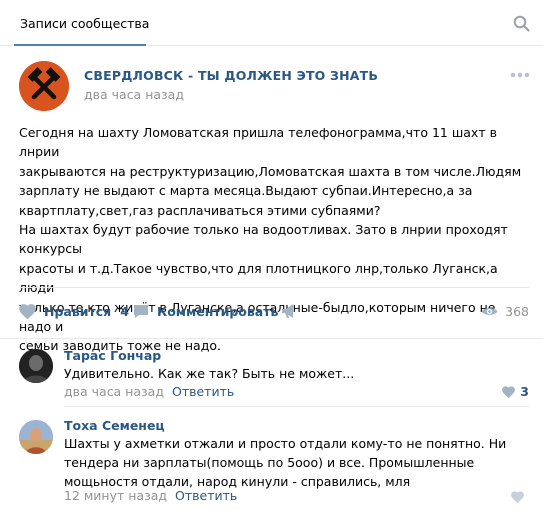 The image size is (543, 510). What do you see at coordinates (520, 75) in the screenshot?
I see `more-icon` at bounding box center [520, 75].